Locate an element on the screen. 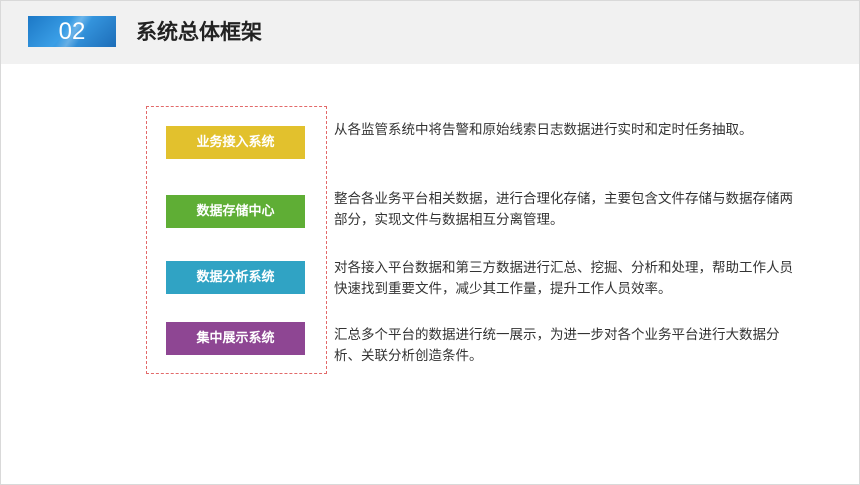 Image resolution: width=860 pixels, height=485 pixels. module-central-display: 集中展示系统 is located at coordinates (235, 338).